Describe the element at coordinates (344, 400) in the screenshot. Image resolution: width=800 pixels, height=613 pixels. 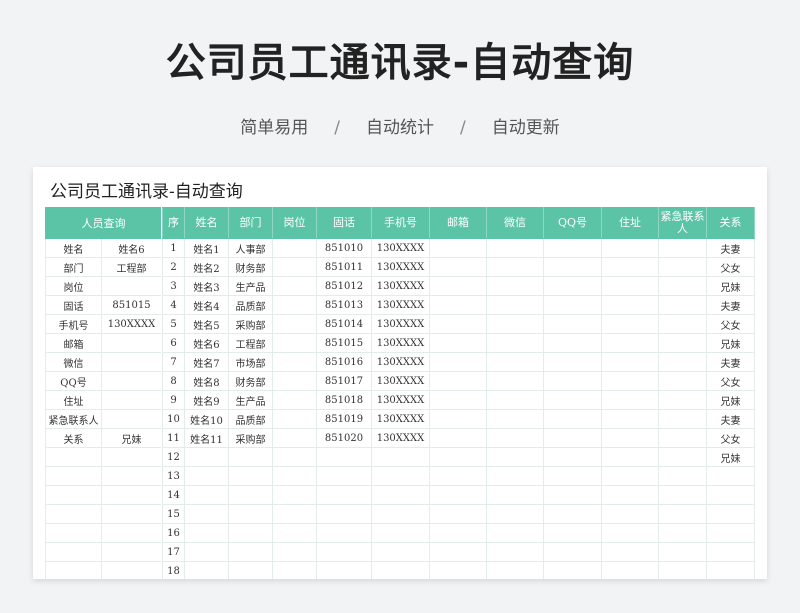
I see `table-cell: 851018` at that location.